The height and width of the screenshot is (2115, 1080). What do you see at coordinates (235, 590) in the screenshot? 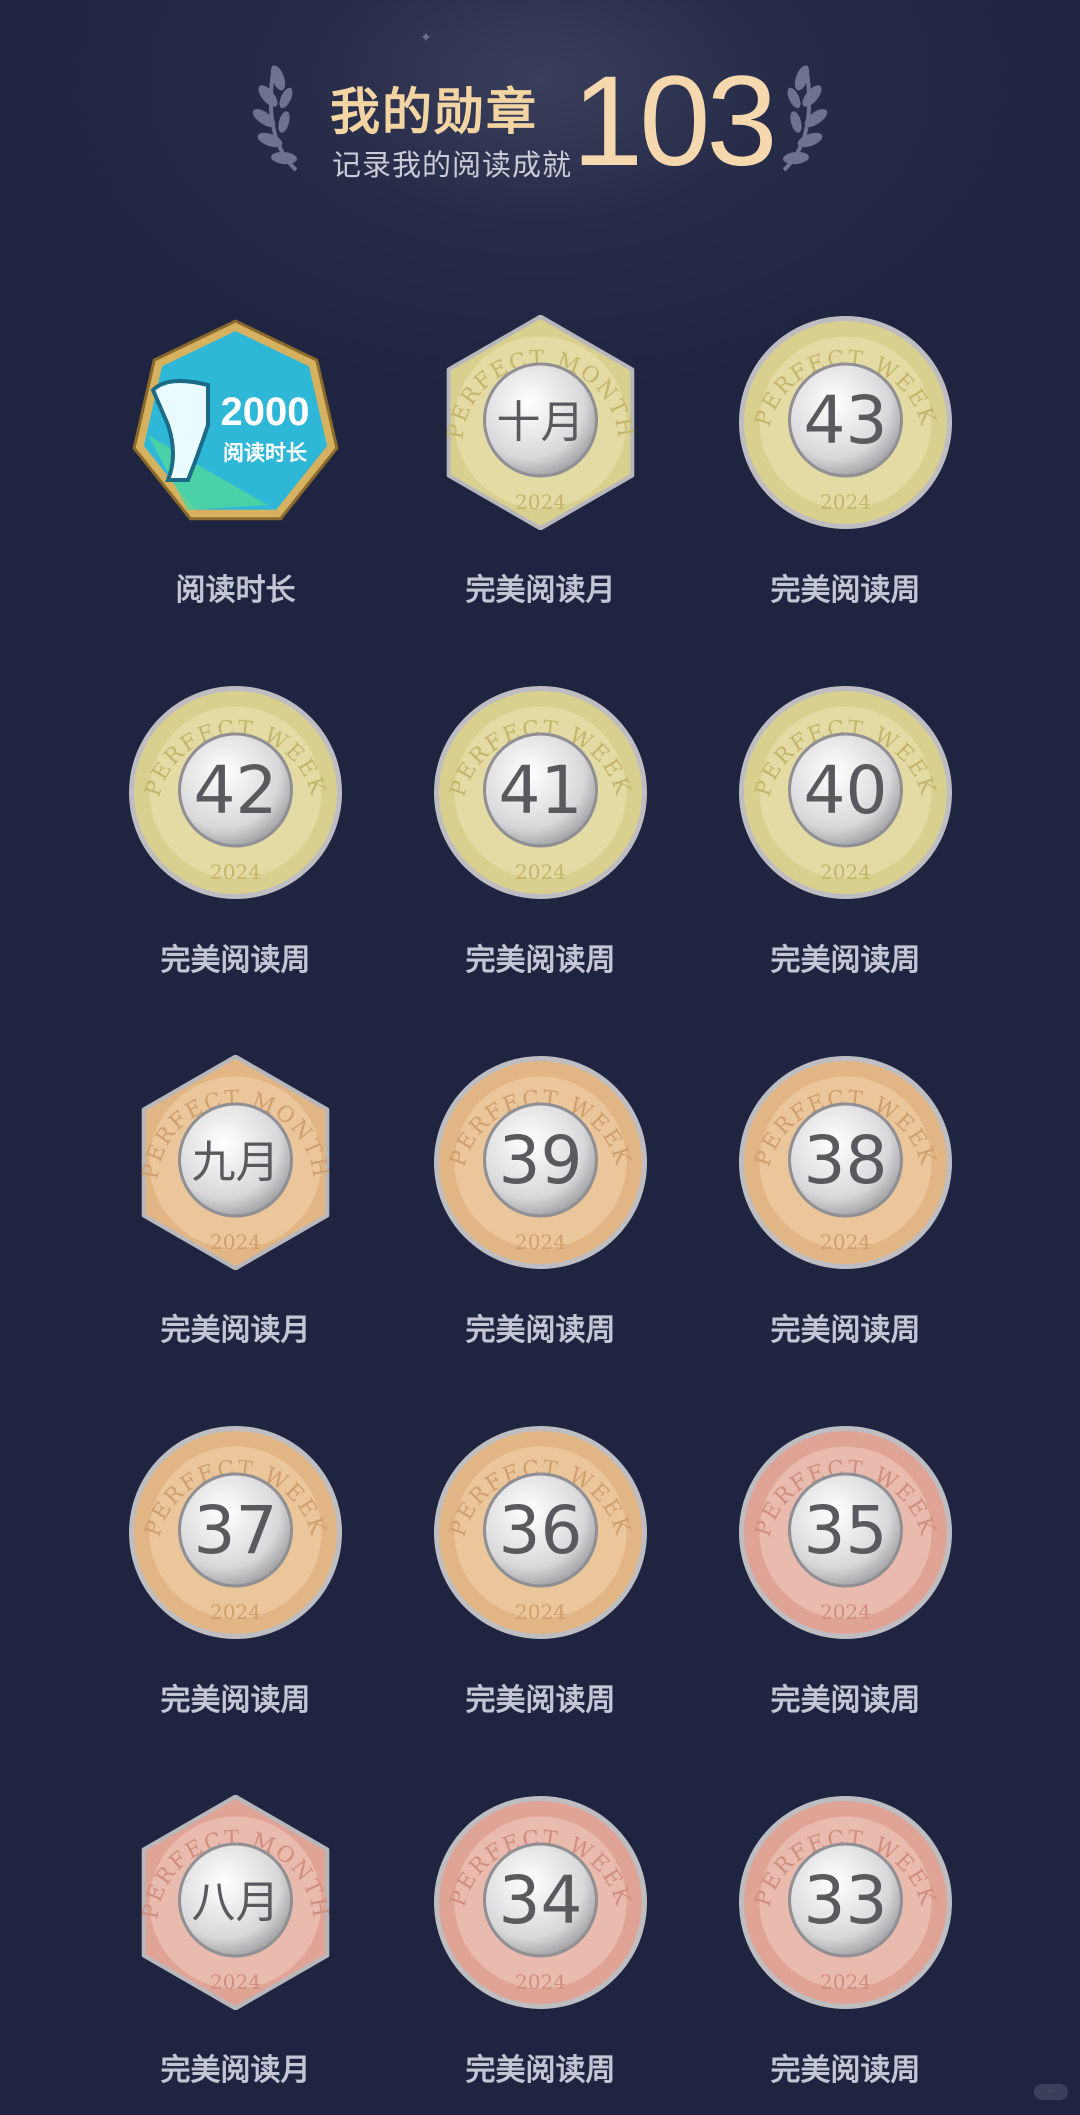
I see `medal-label: 阅读时长` at bounding box center [235, 590].